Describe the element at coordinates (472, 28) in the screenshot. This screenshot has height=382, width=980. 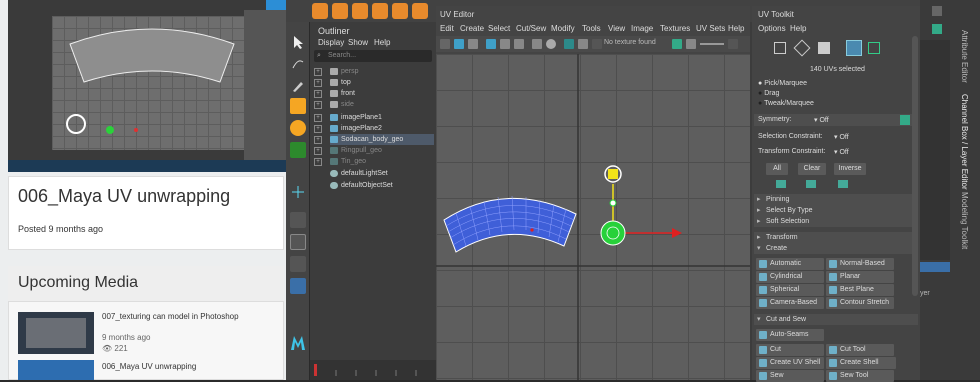
I see `uv-menu-create: Create` at that location.